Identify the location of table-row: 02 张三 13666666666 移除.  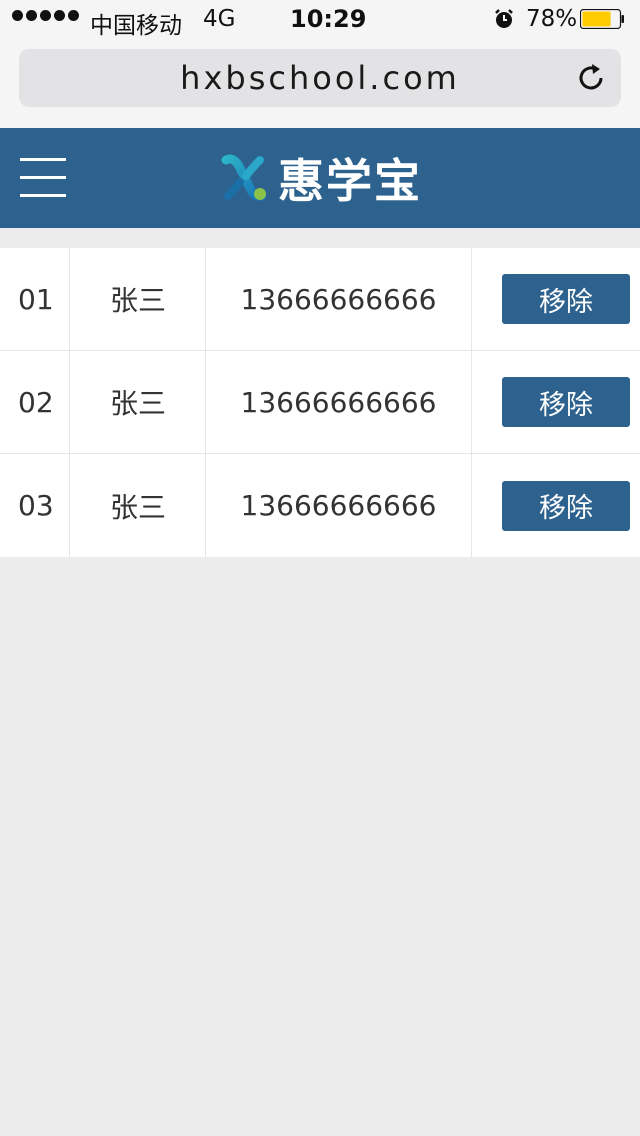
(320, 402).